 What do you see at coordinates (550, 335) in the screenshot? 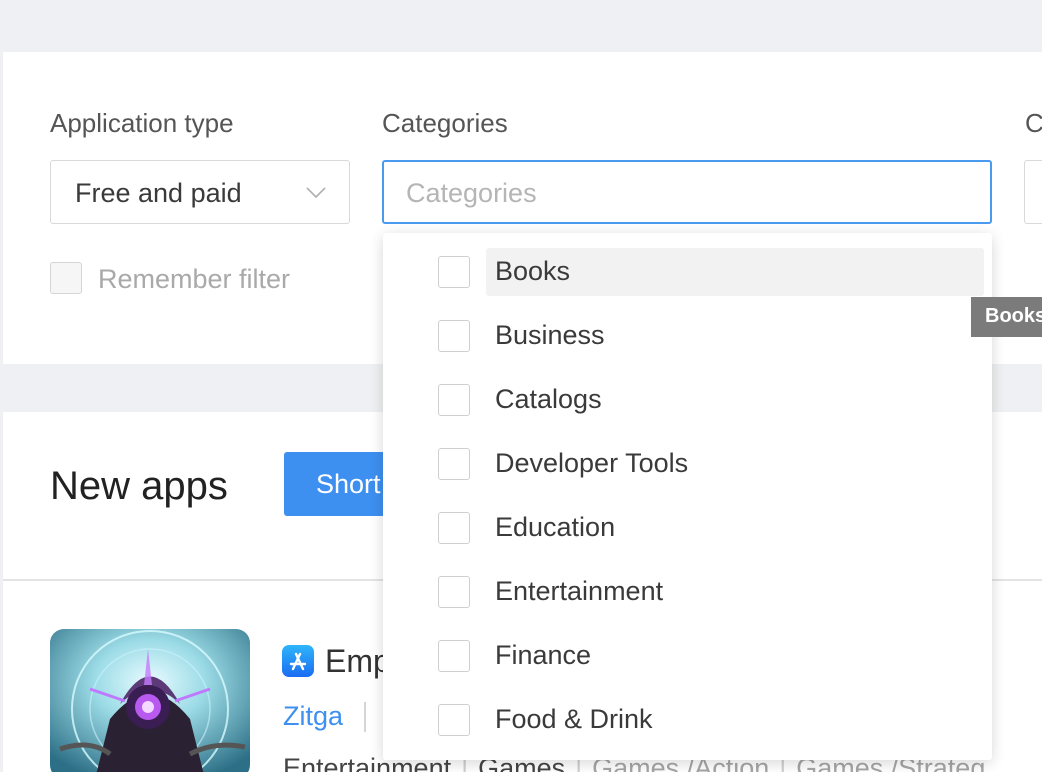
I see `category-label: Business` at bounding box center [550, 335].